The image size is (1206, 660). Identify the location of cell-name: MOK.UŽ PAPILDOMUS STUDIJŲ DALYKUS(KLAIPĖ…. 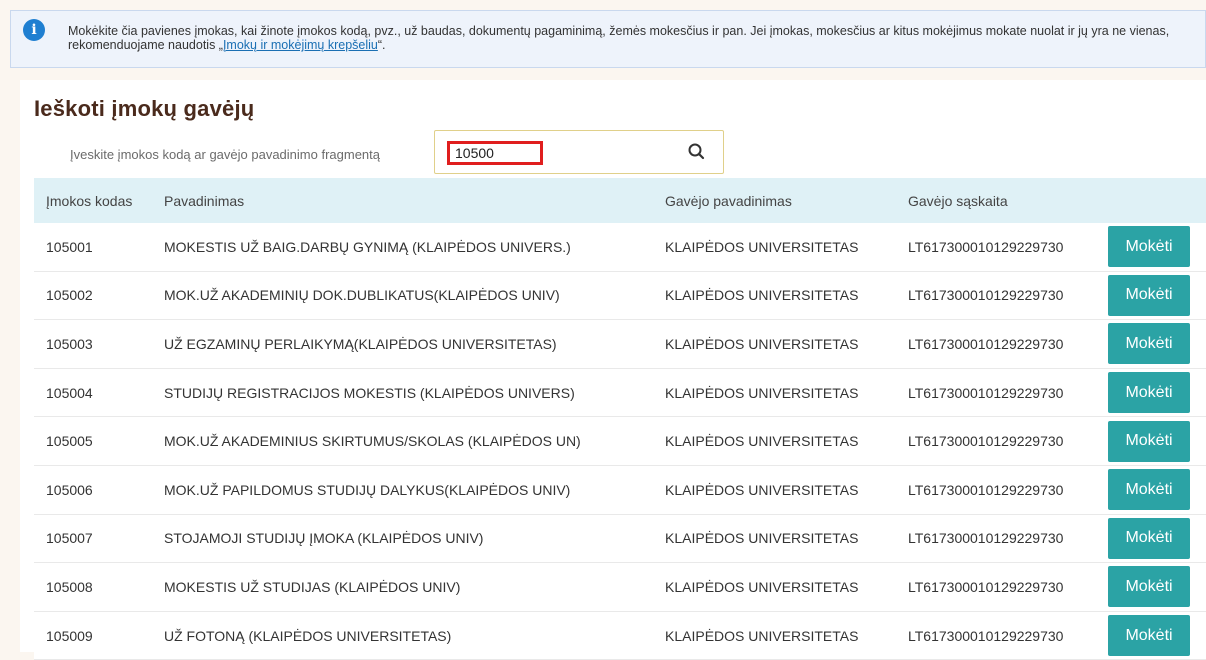
(367, 489).